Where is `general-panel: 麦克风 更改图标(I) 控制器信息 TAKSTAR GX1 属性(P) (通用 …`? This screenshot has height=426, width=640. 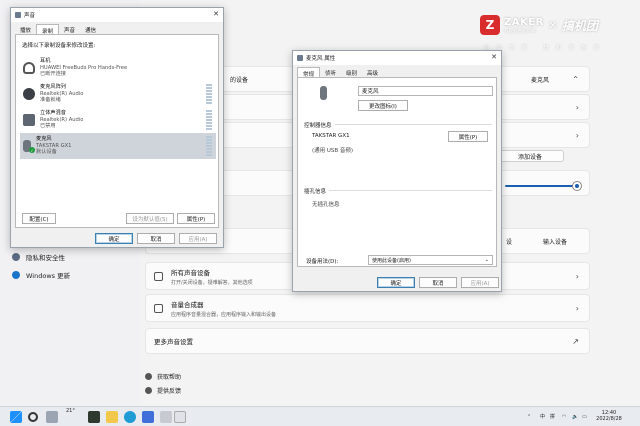 general-panel: 麦克风 更改图标(I) 控制器信息 TAKSTAR GX1 属性(P) (通用 … is located at coordinates (397, 172).